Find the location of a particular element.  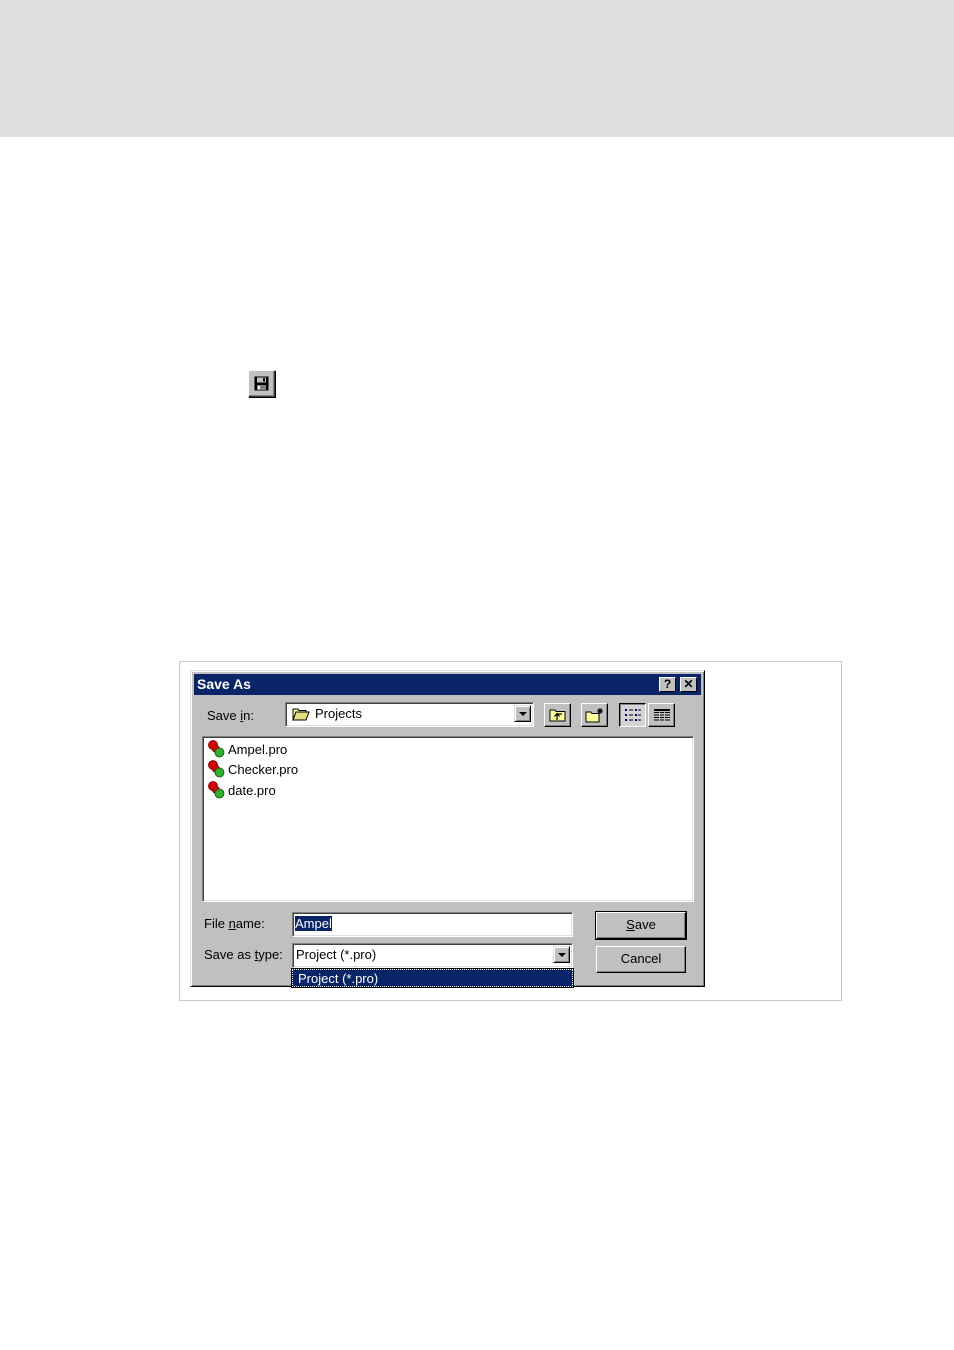

new-folder-icon is located at coordinates (594, 715).